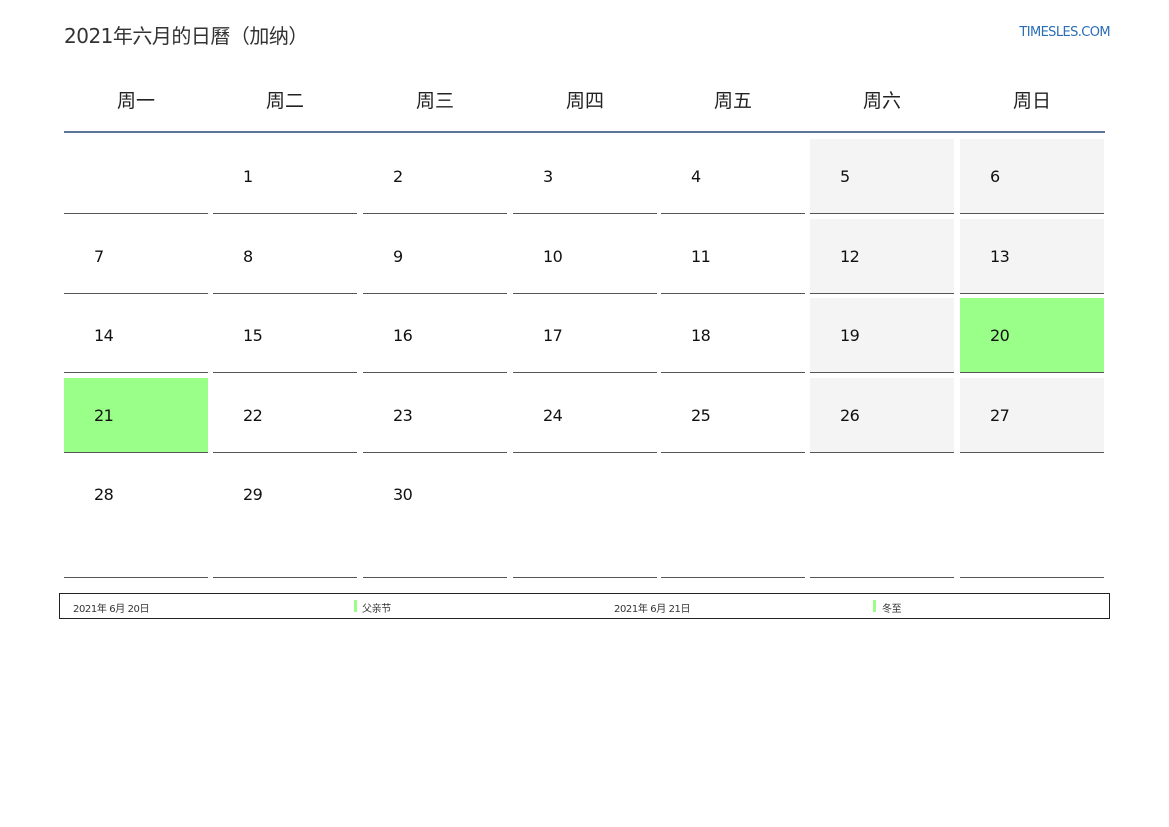 Image resolution: width=1169 pixels, height=827 pixels. Describe the element at coordinates (99, 256) in the screenshot. I see `day-number: 7` at that location.